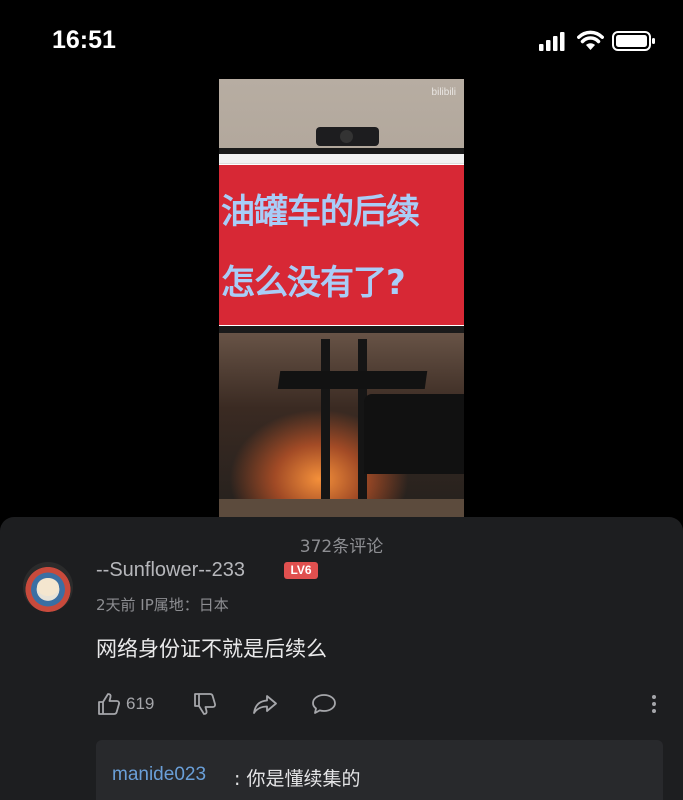  I want to click on thumbs-down-icon, so click(205, 704).